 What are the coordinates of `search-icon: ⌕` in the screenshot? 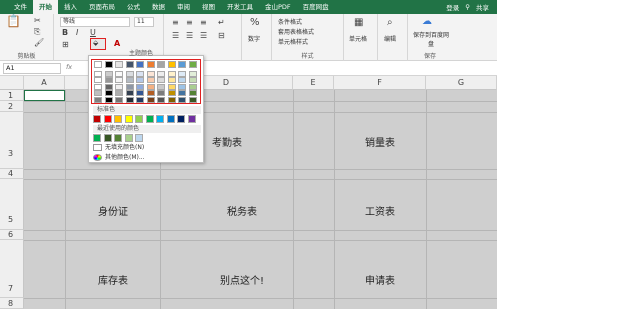 It's located at (390, 23).